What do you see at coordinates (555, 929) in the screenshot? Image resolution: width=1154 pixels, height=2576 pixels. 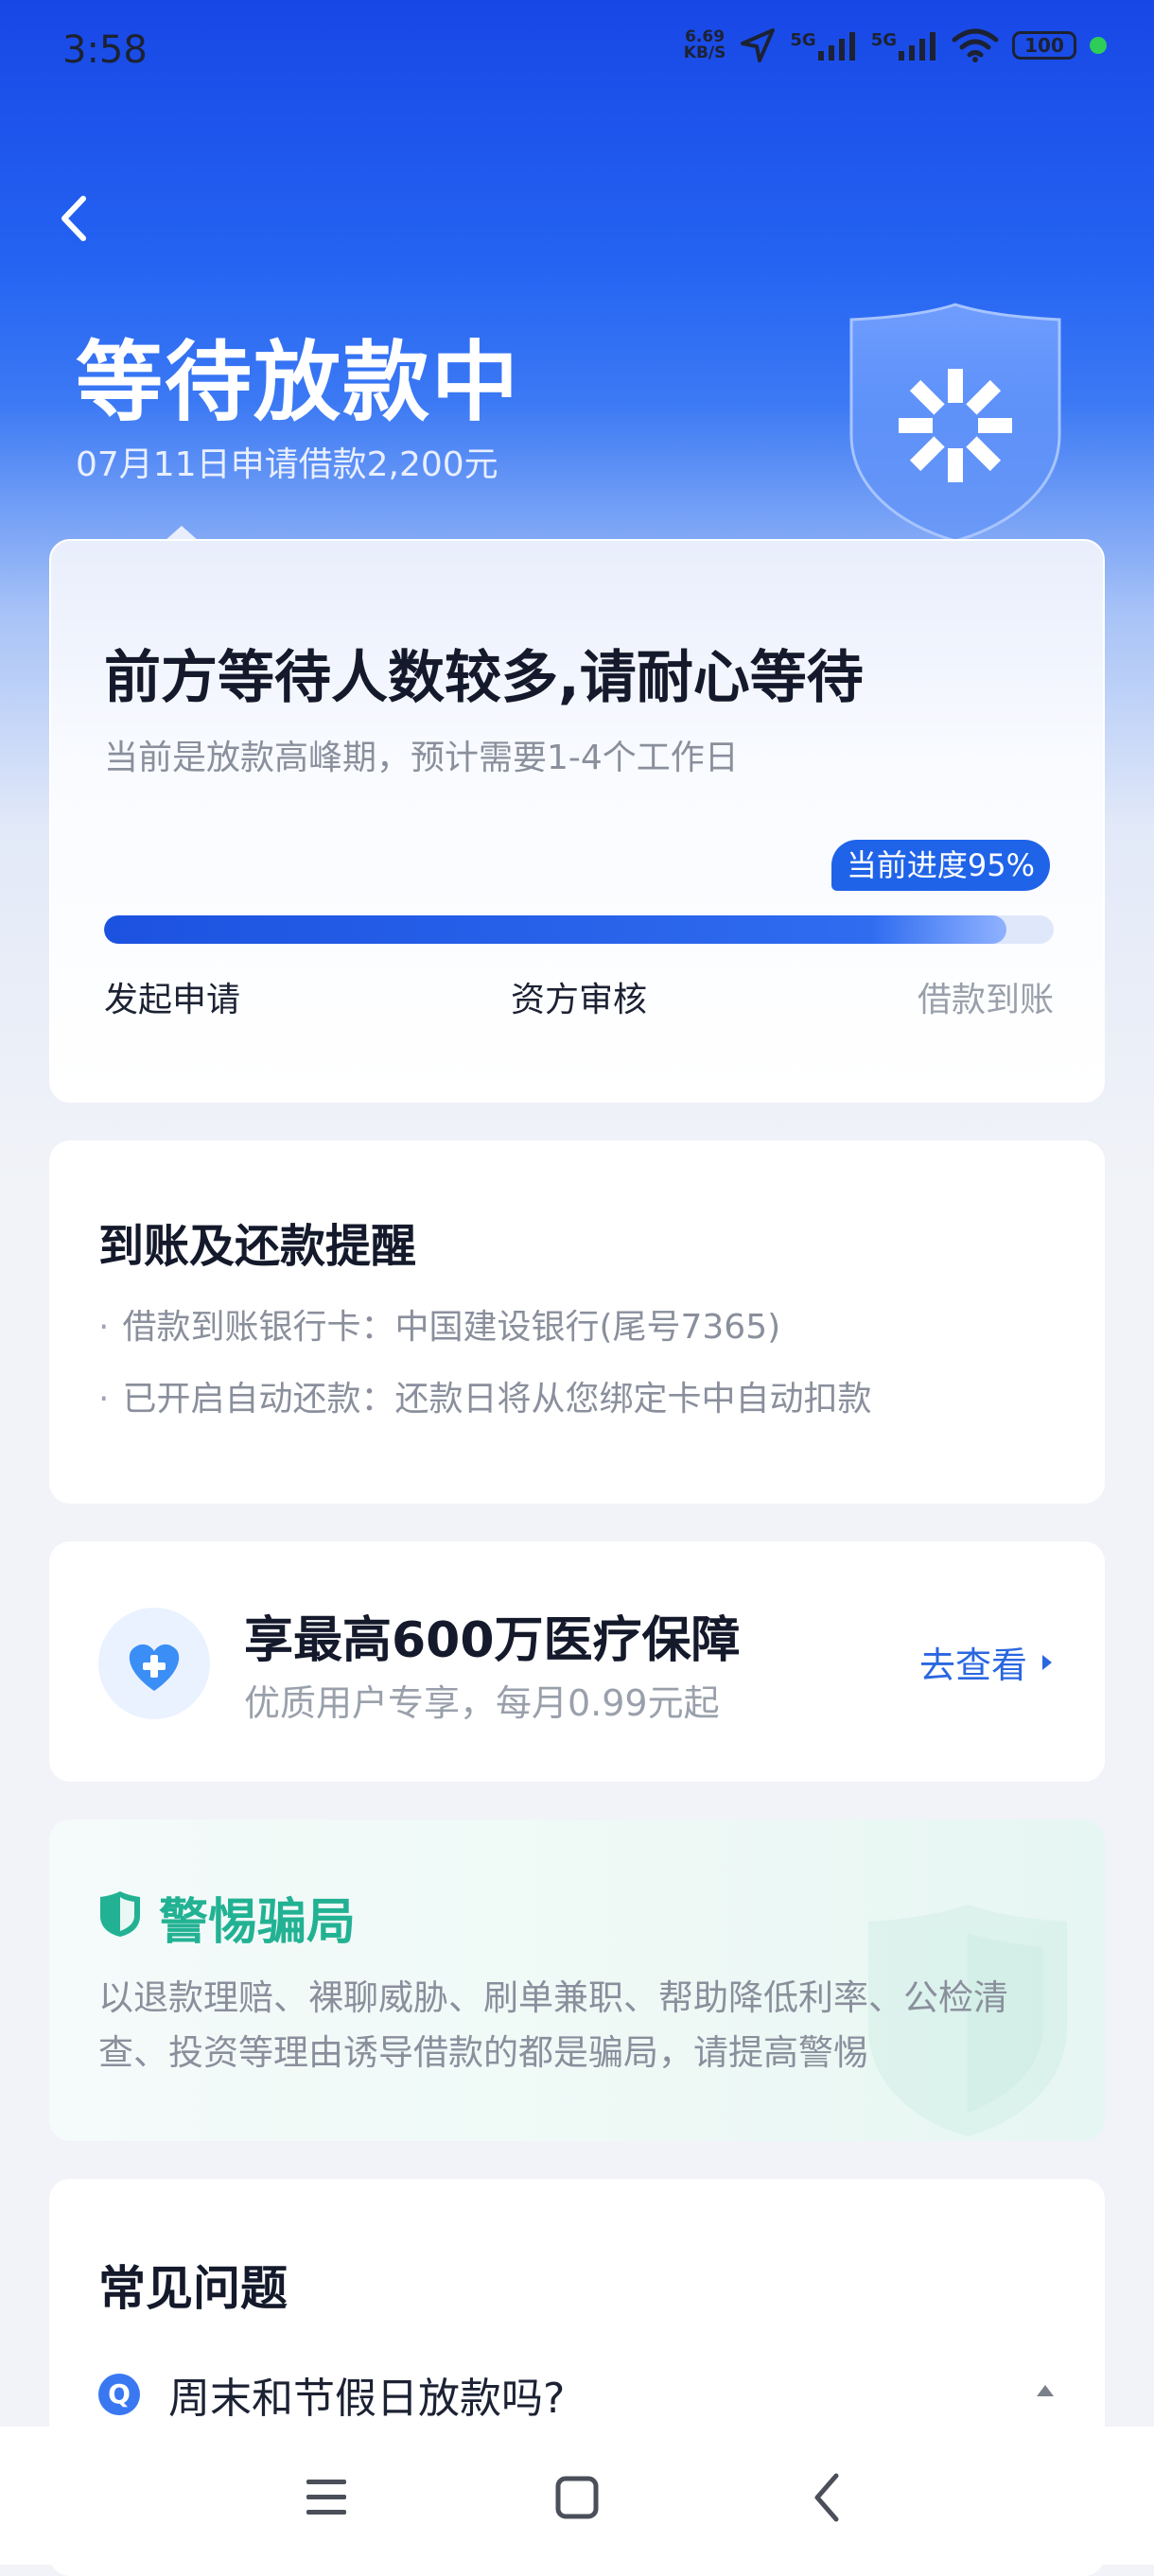 I see `progress-bar-fill` at bounding box center [555, 929].